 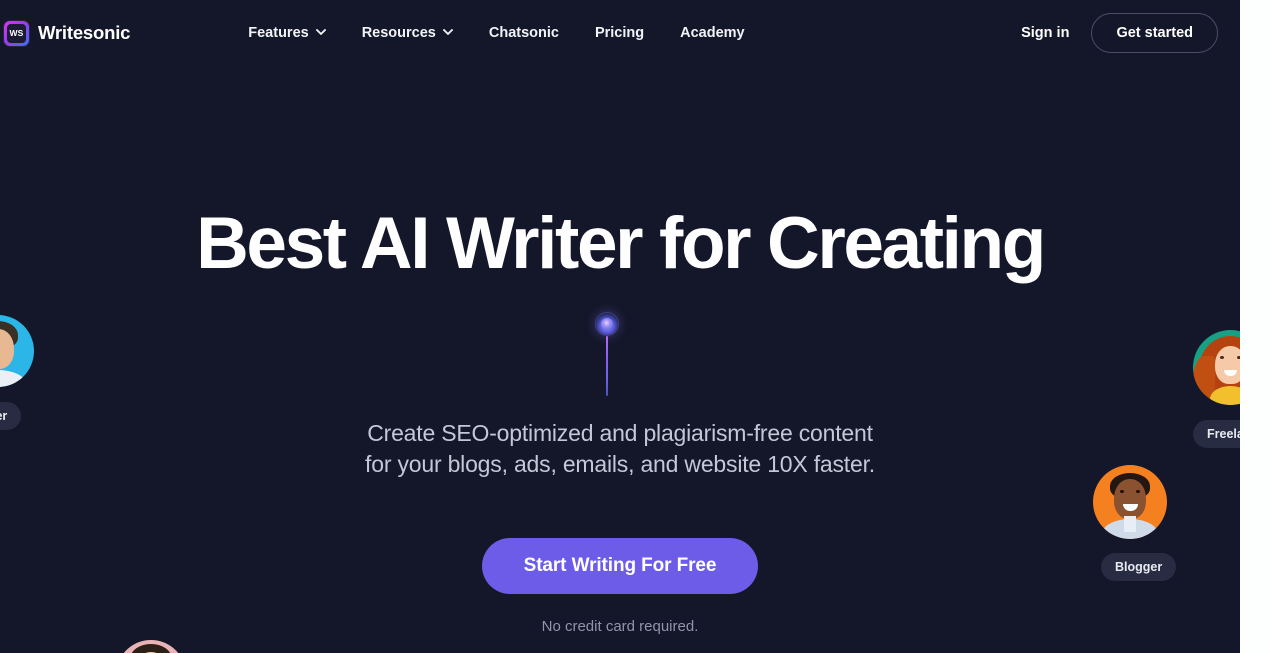 What do you see at coordinates (620, 626) in the screenshot?
I see `no-credit-card-note: No credit card required.` at bounding box center [620, 626].